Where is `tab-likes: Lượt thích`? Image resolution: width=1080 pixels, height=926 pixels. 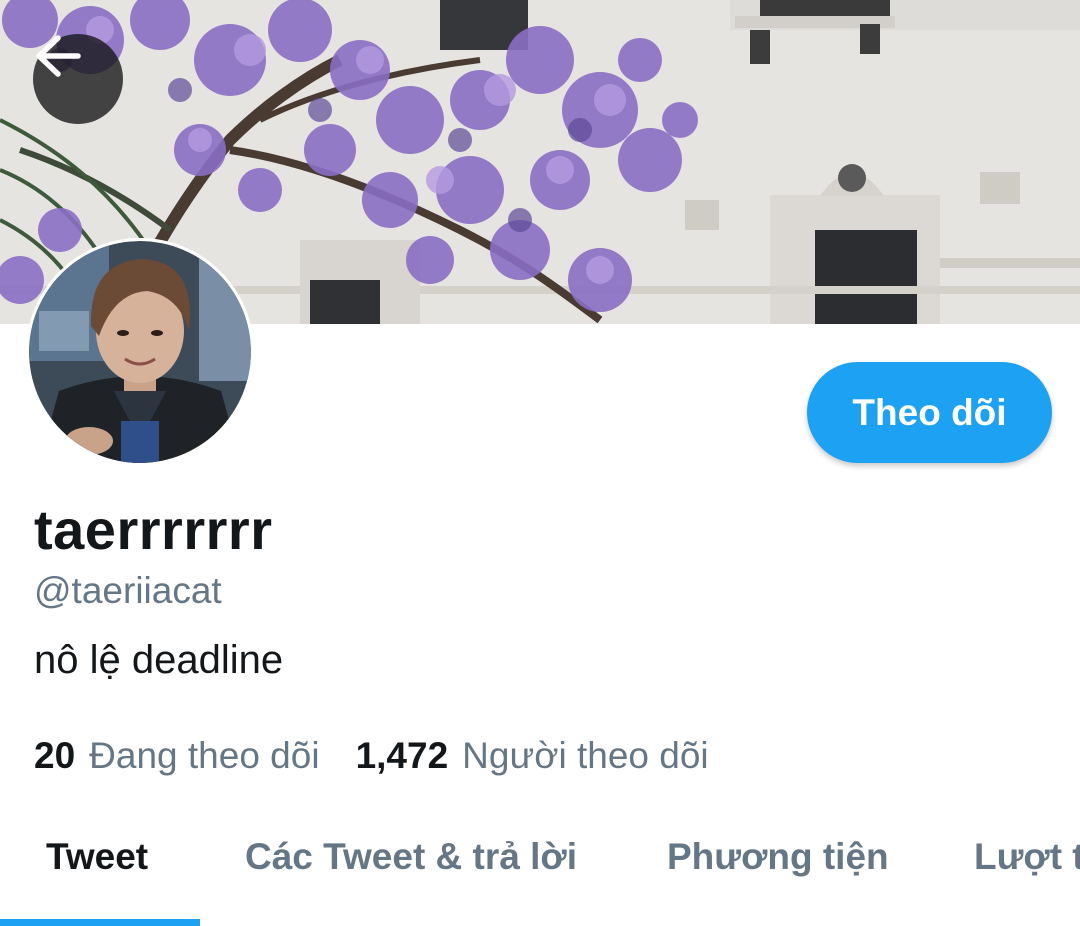 tab-likes: Lượt thích is located at coordinates (1027, 857).